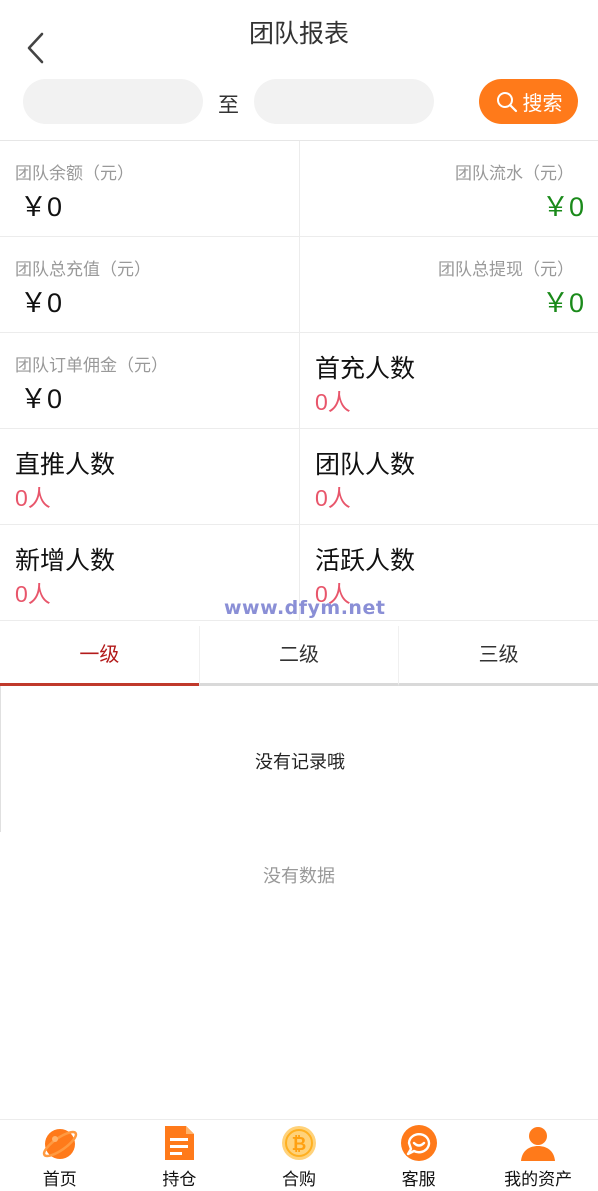 The width and height of the screenshot is (598, 1191). Describe the element at coordinates (418, 1143) in the screenshot. I see `chat-icon` at that location.